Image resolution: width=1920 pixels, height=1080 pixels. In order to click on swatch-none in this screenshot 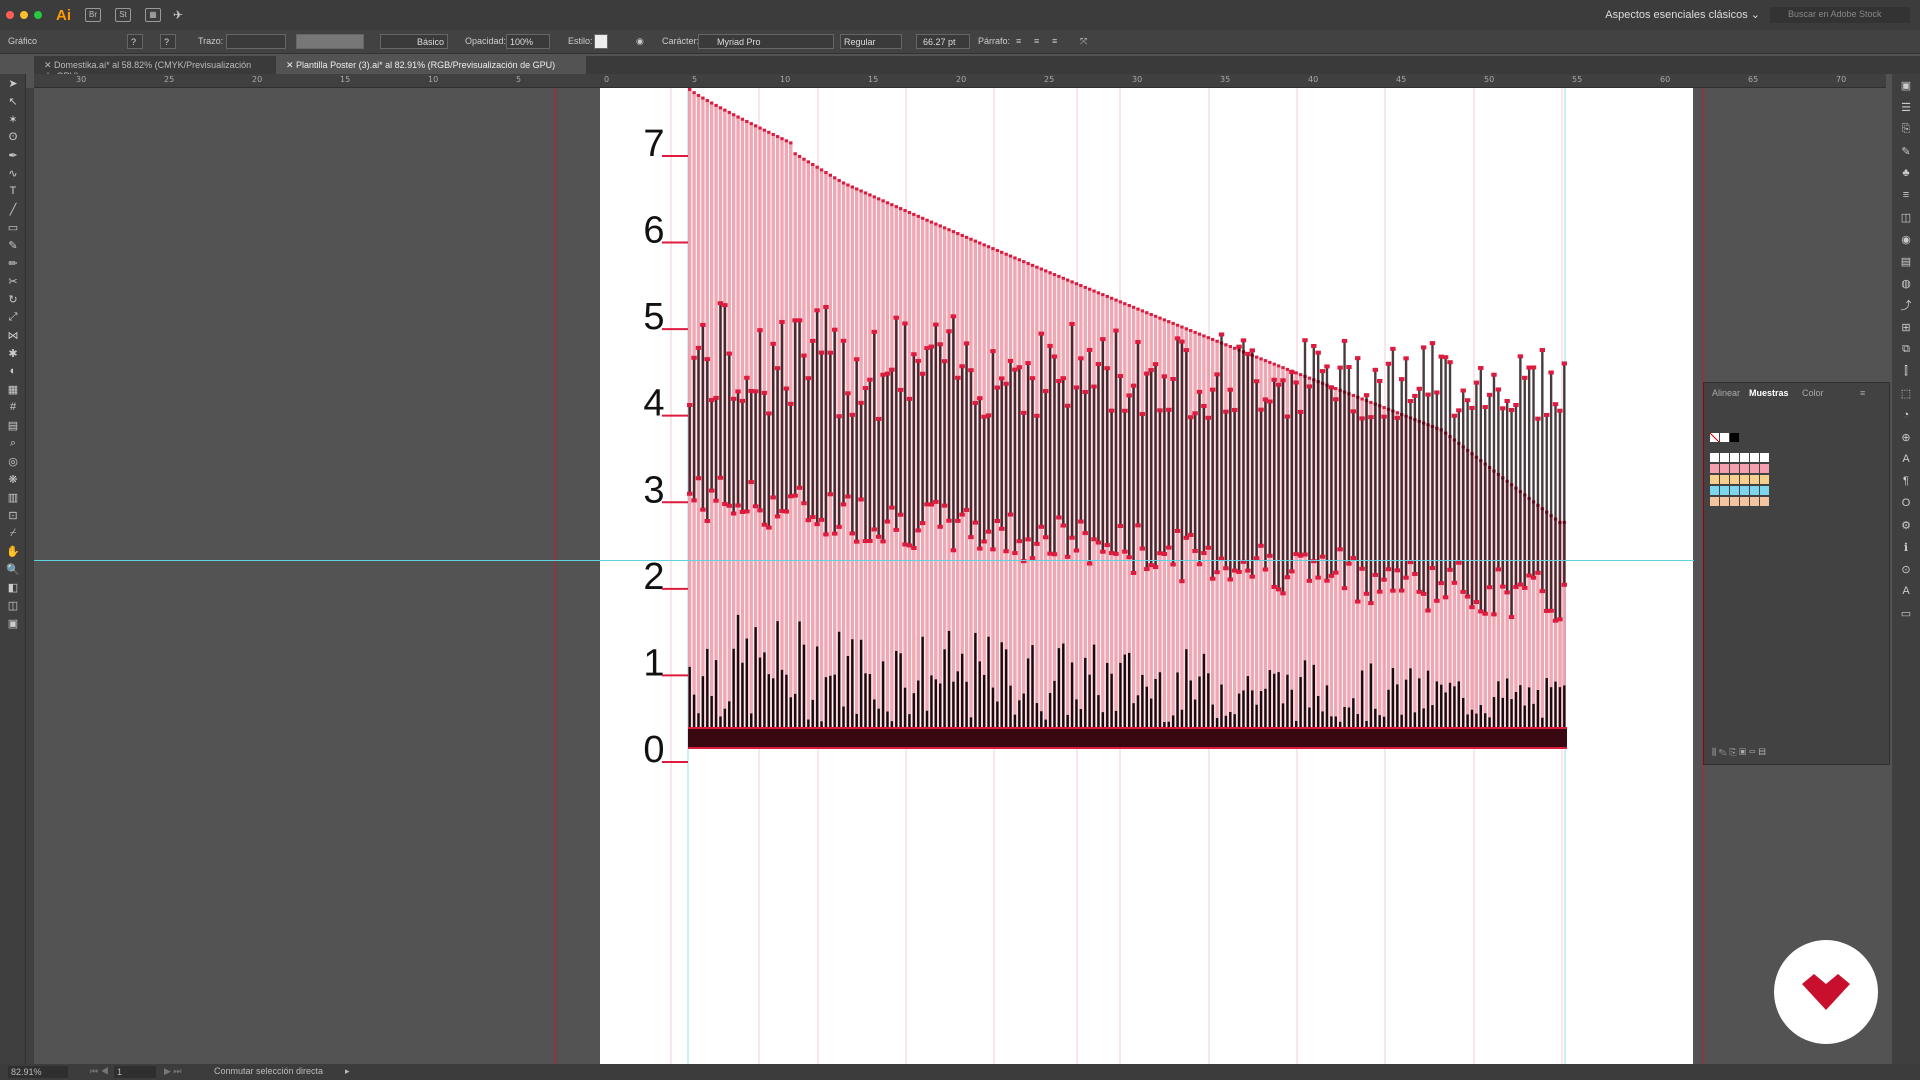, I will do `click(1714, 437)`.